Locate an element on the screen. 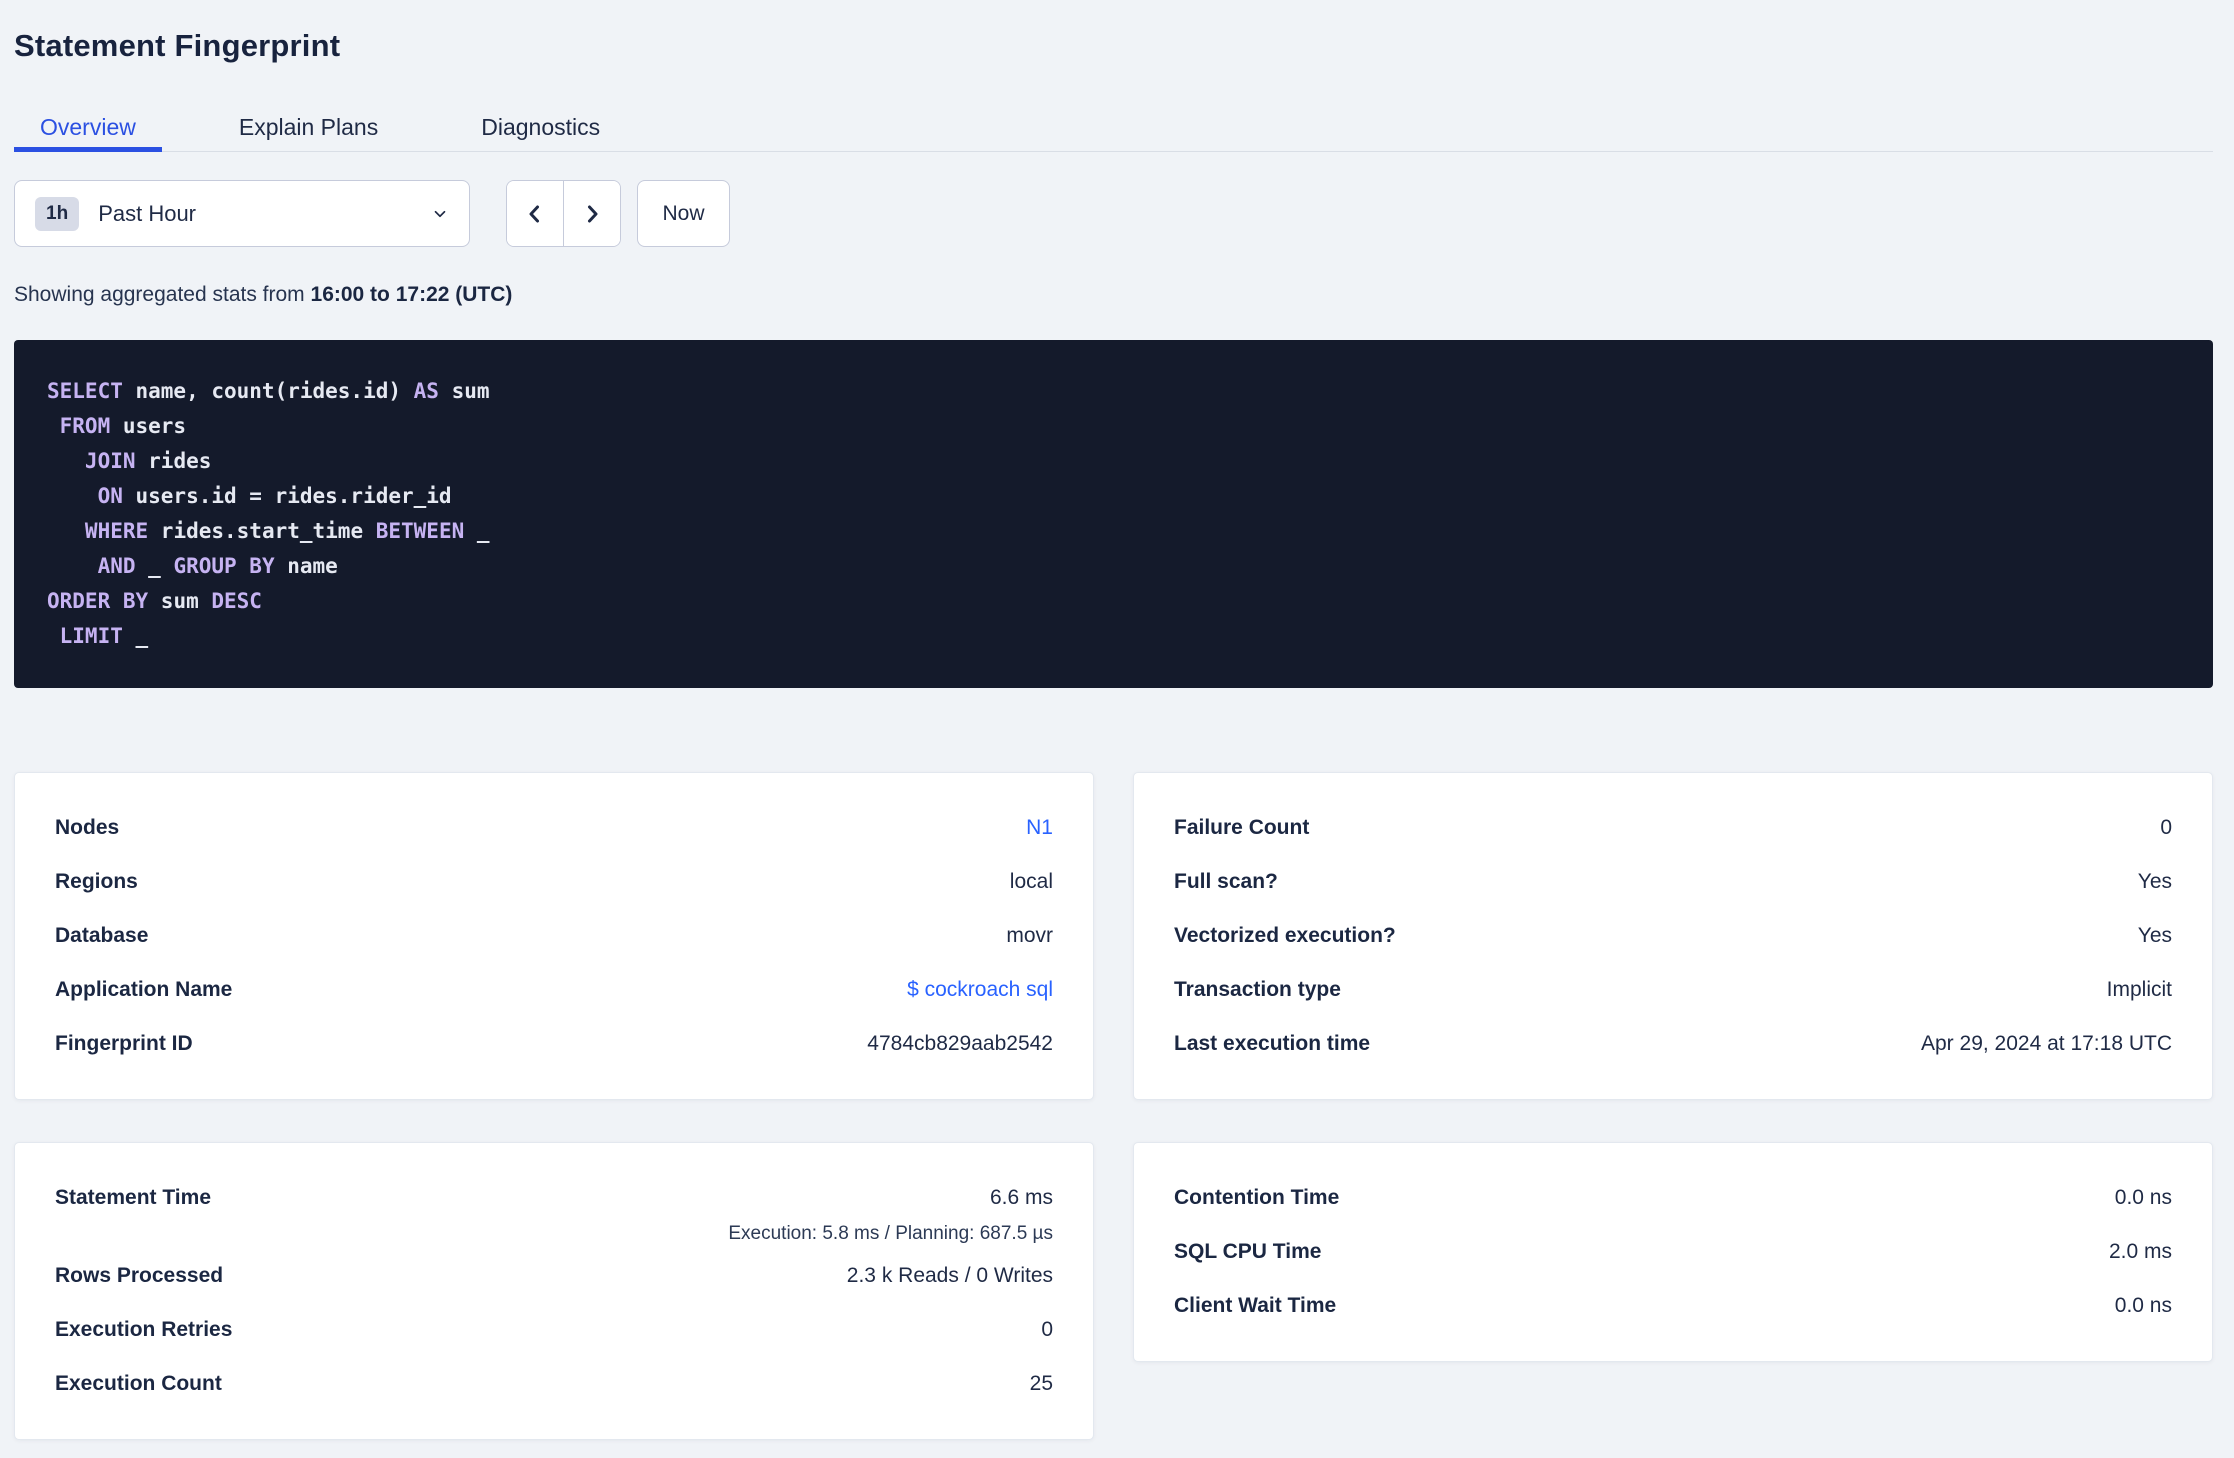 The height and width of the screenshot is (1458, 2234). stat-row: Vectorized execution? Yes is located at coordinates (1673, 936).